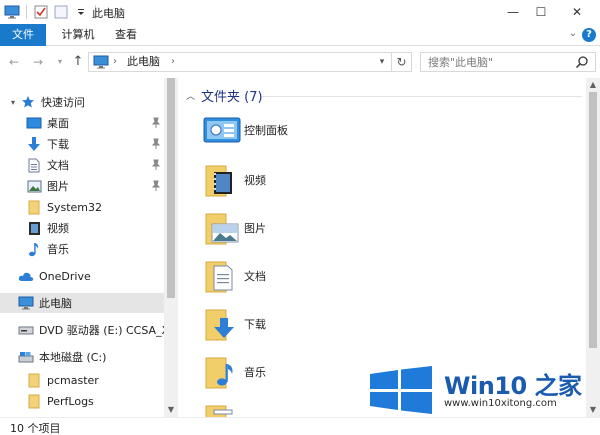 The width and height of the screenshot is (600, 435). What do you see at coordinates (14, 62) in the screenshot?
I see `back-arrow-icon: ←` at bounding box center [14, 62].